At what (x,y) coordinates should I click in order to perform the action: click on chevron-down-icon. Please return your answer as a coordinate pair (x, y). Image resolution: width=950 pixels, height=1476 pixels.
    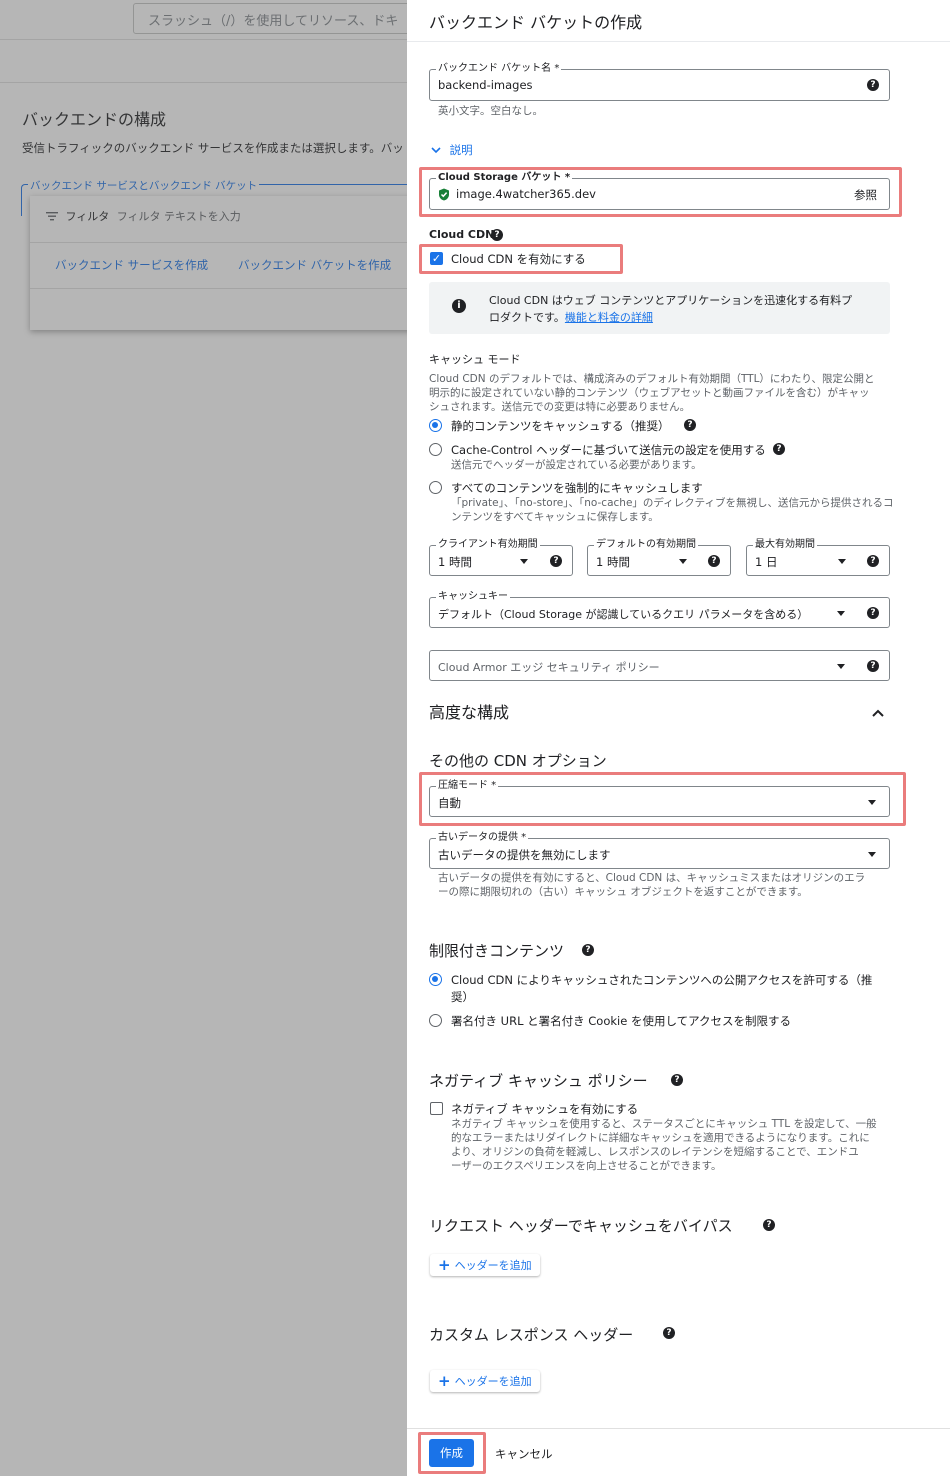
    Looking at the image, I should click on (437, 150).